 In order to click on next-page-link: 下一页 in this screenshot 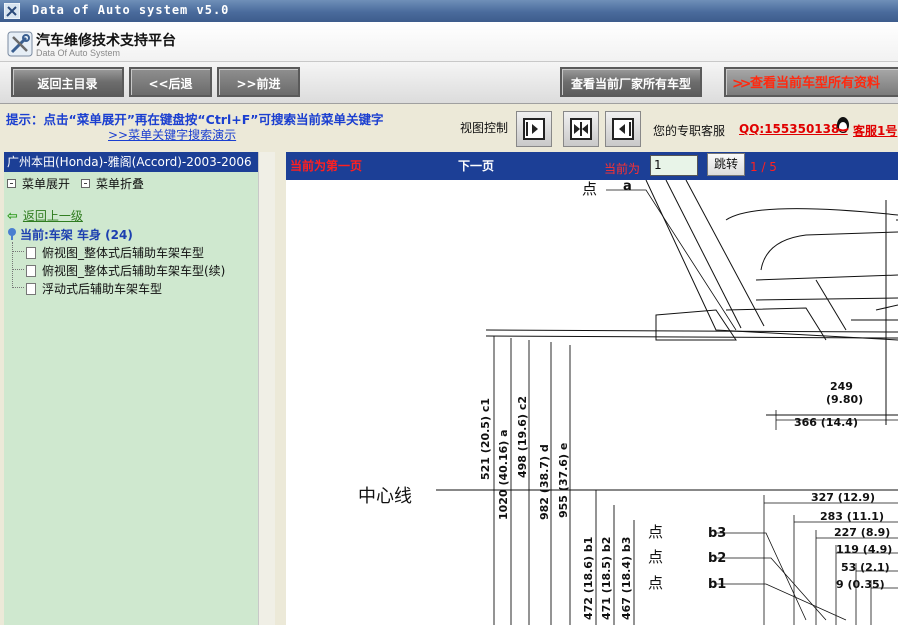, I will do `click(476, 165)`.